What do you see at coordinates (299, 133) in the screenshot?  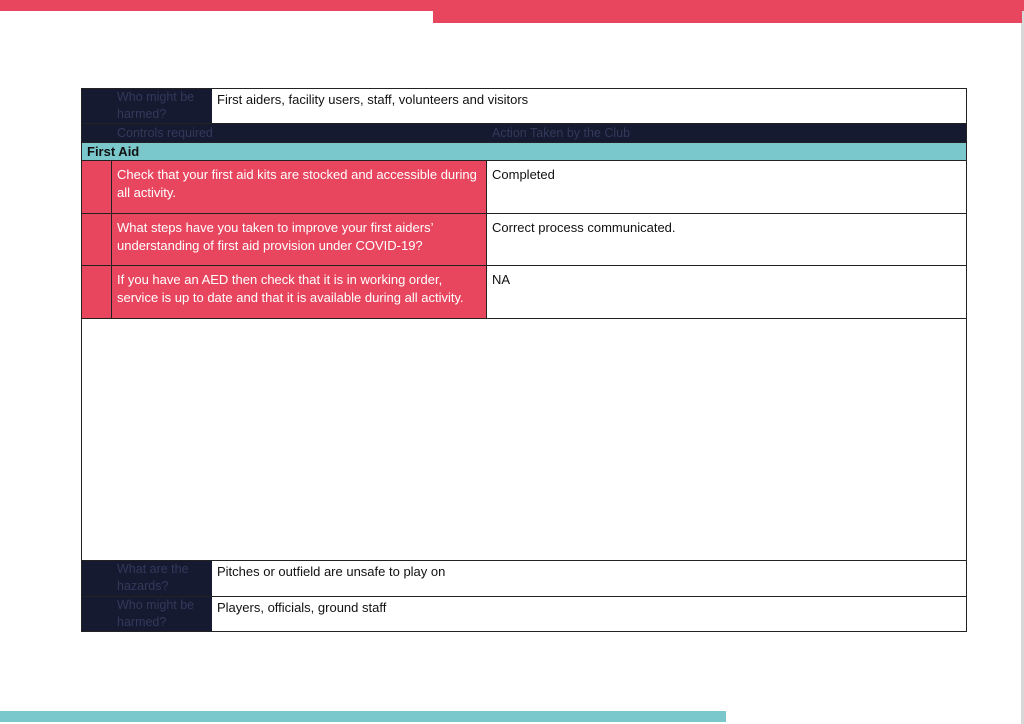 I see `controls-header-cell: Controls required` at bounding box center [299, 133].